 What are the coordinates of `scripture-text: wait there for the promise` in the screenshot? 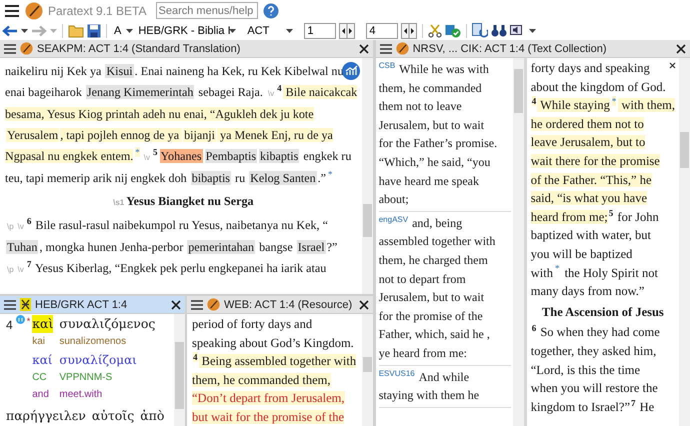 It's located at (595, 161).